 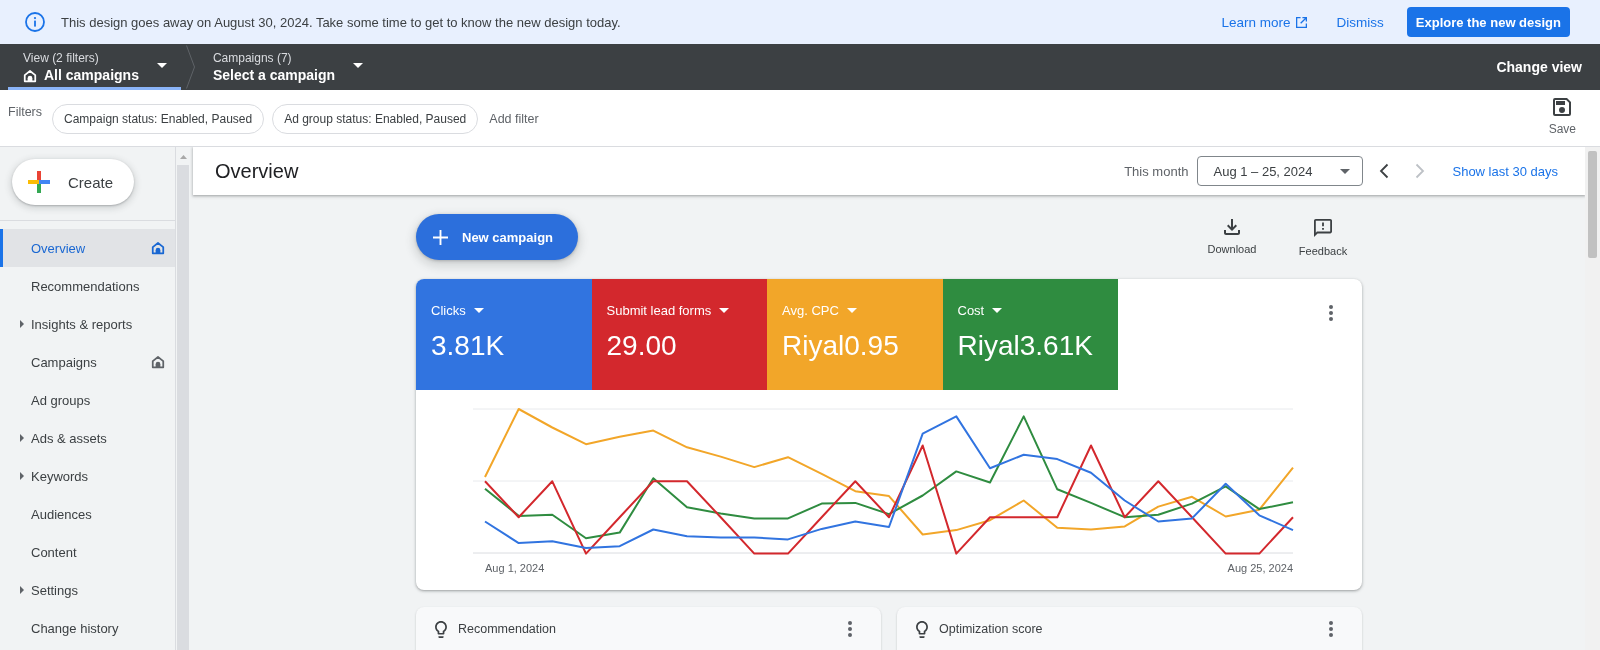 I want to click on chevron-right-icon, so click(x=1420, y=171).